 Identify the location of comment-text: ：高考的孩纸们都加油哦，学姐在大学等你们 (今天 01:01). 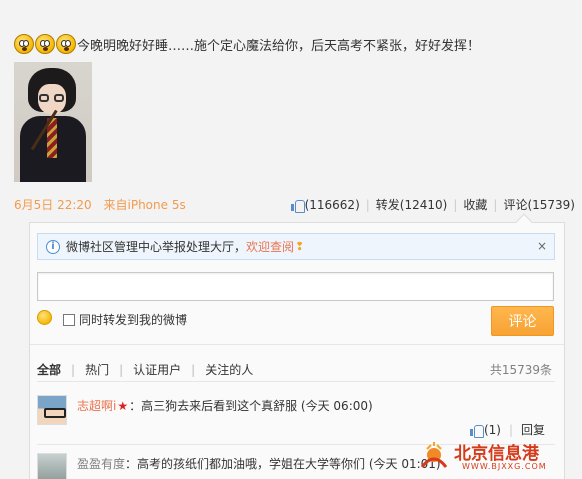
(283, 464).